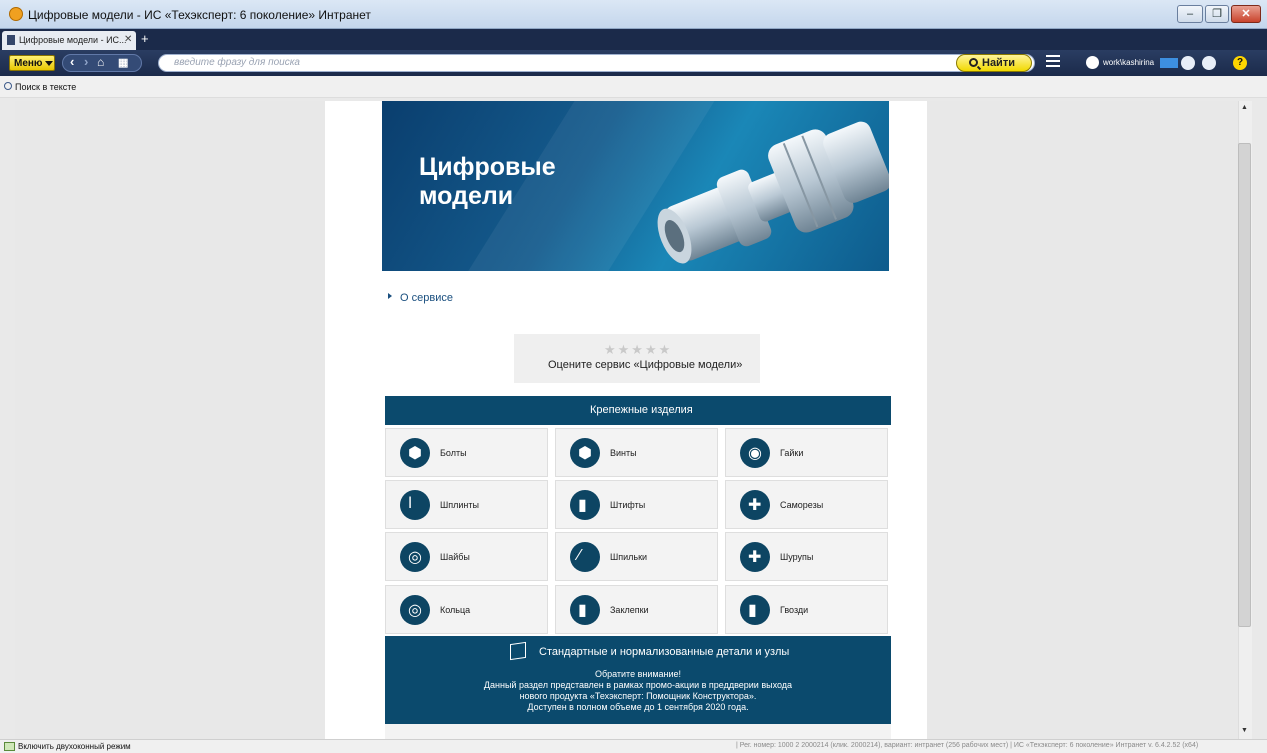 The height and width of the screenshot is (753, 1267). What do you see at coordinates (1053, 61) in the screenshot?
I see `hamburger-menu-icon` at bounding box center [1053, 61].